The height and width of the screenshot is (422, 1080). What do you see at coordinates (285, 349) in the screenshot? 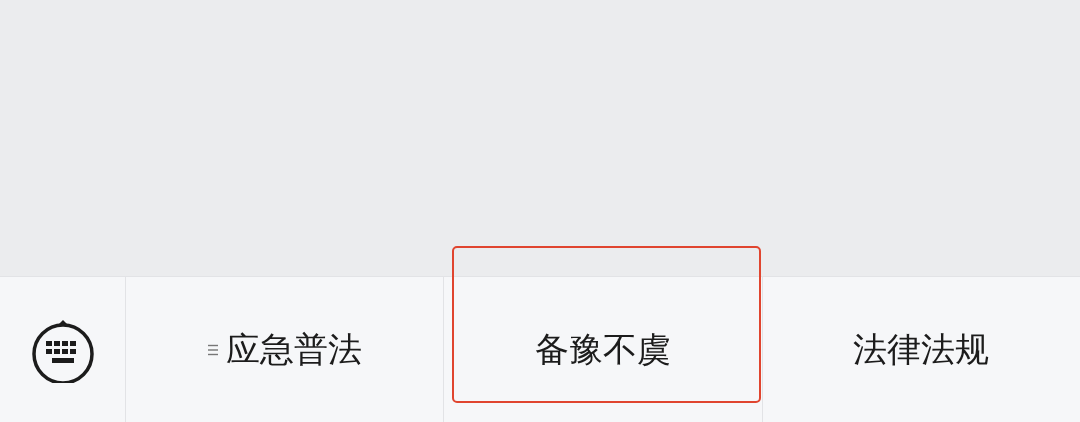
I see `menu-item: 应急普法` at bounding box center [285, 349].